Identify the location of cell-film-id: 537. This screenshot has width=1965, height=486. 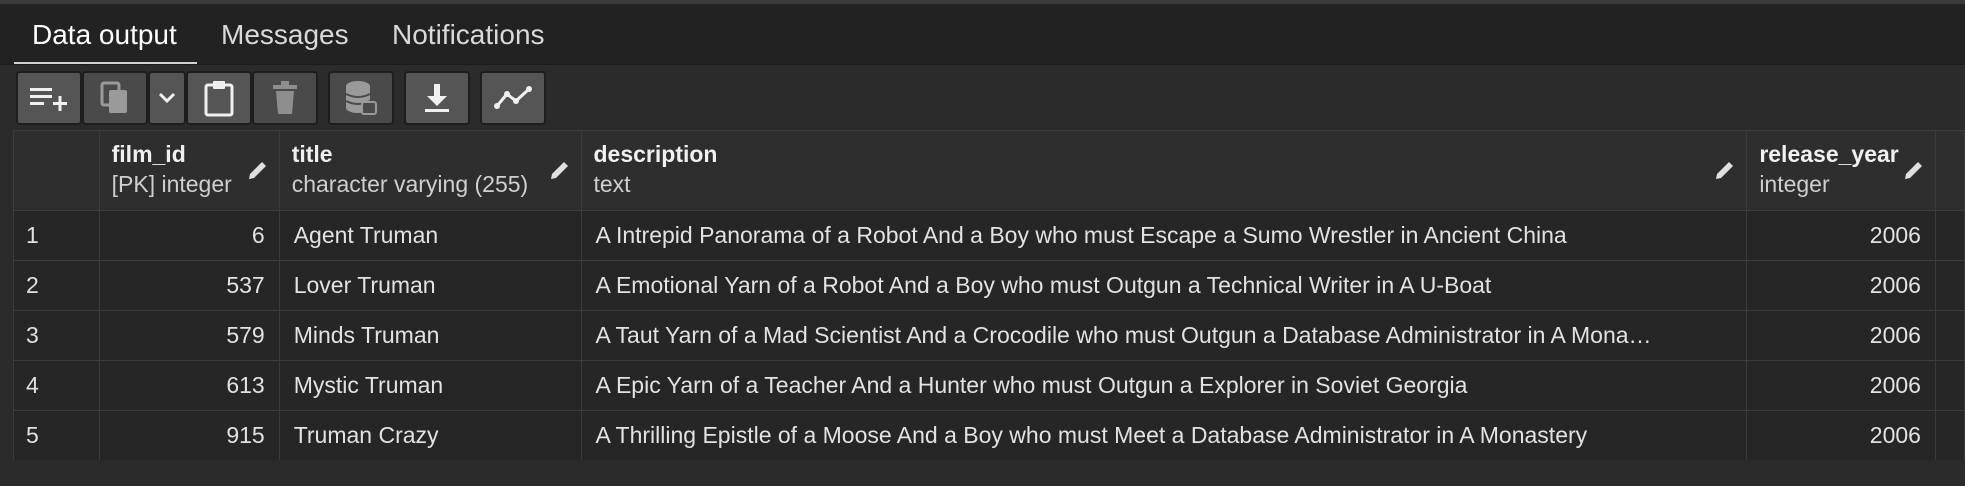
(189, 285).